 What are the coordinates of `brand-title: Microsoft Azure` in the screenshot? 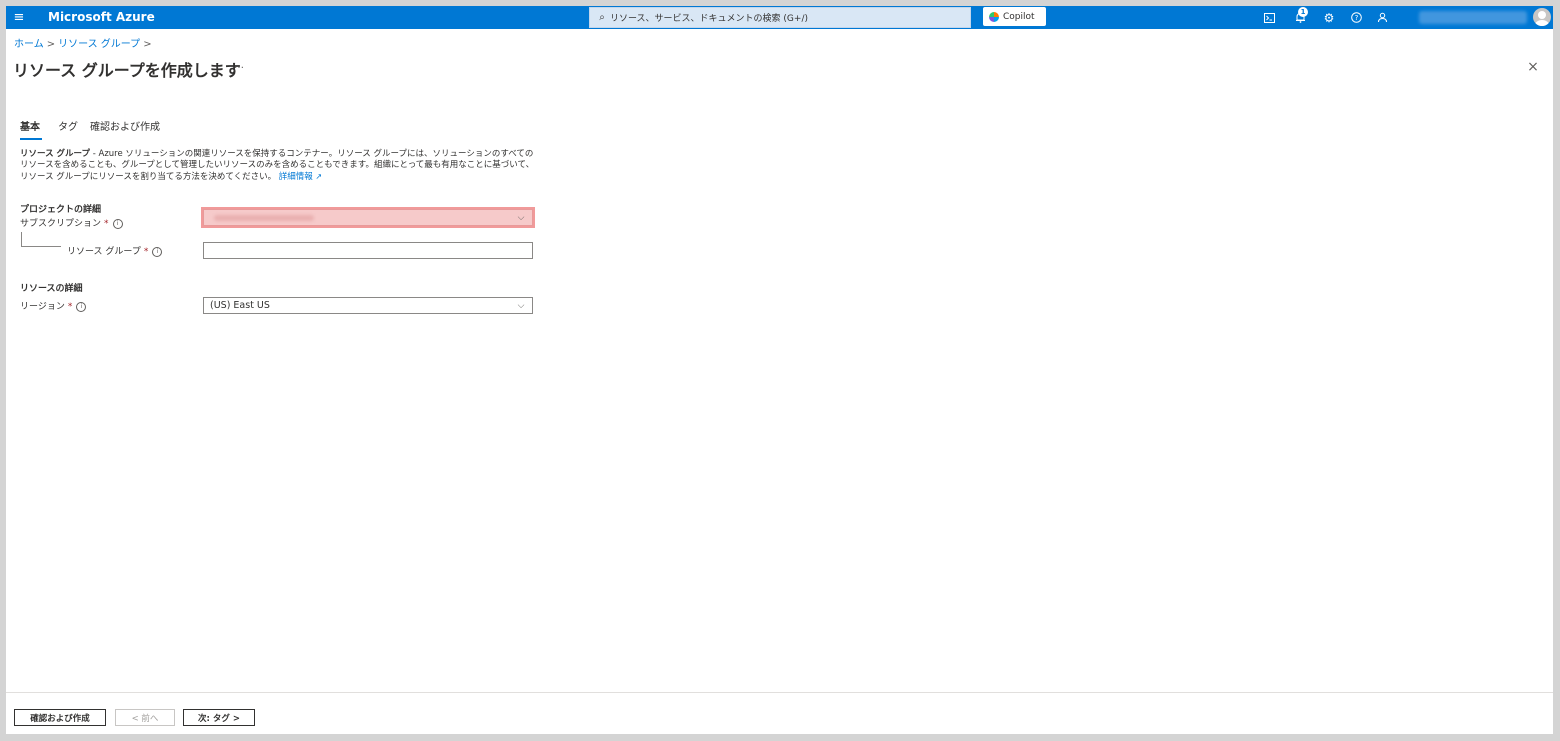 It's located at (101, 17).